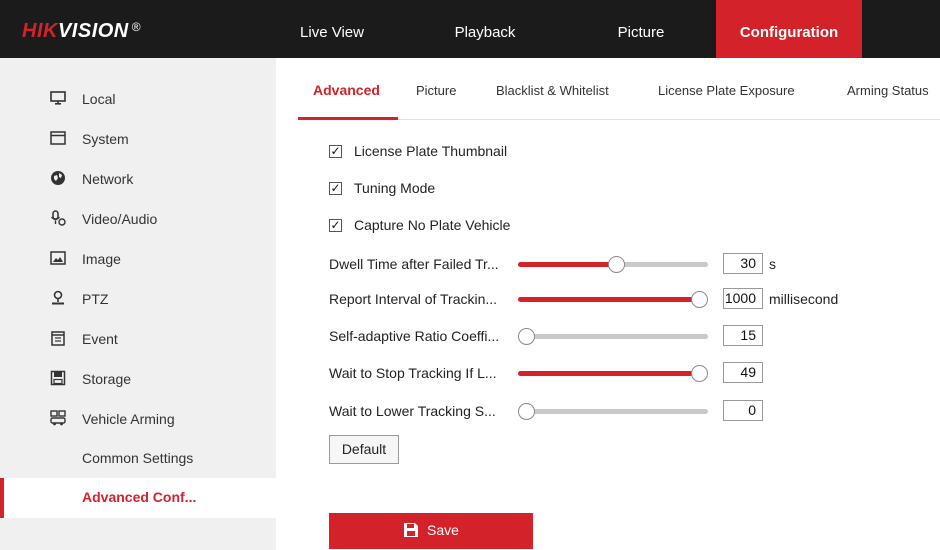 The image size is (940, 550). What do you see at coordinates (101, 259) in the screenshot?
I see `sidebar-item-label: Image` at bounding box center [101, 259].